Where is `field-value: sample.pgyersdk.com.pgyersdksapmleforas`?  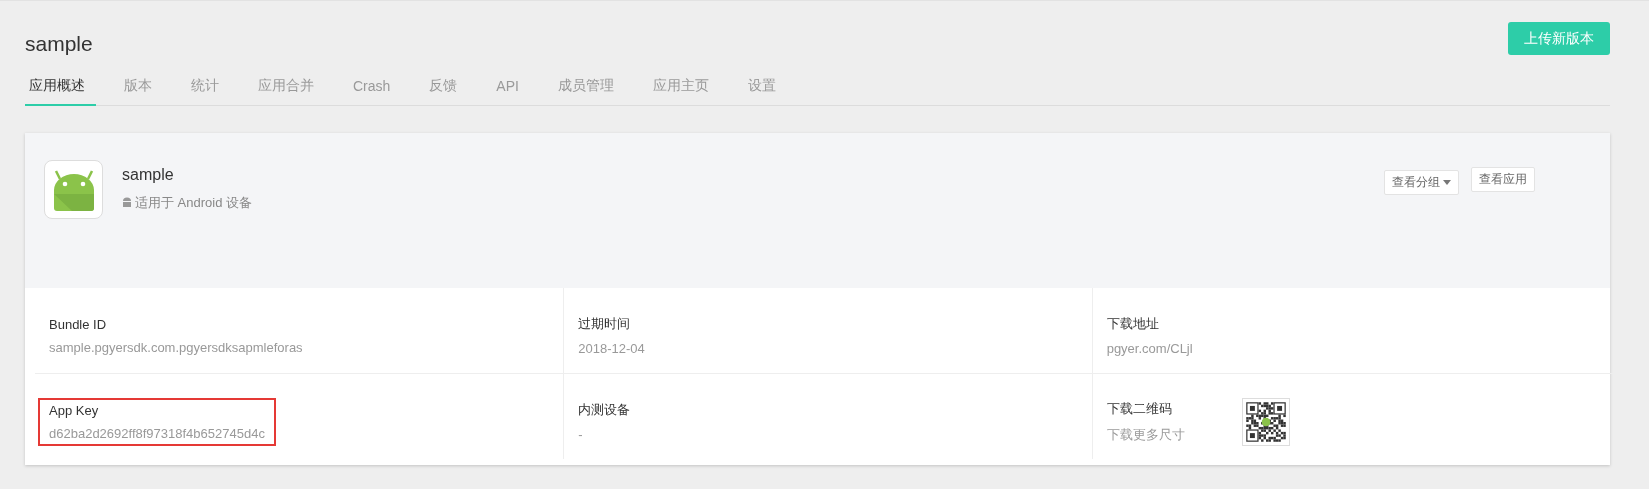 field-value: sample.pgyersdk.com.pgyersdksapmleforas is located at coordinates (176, 347).